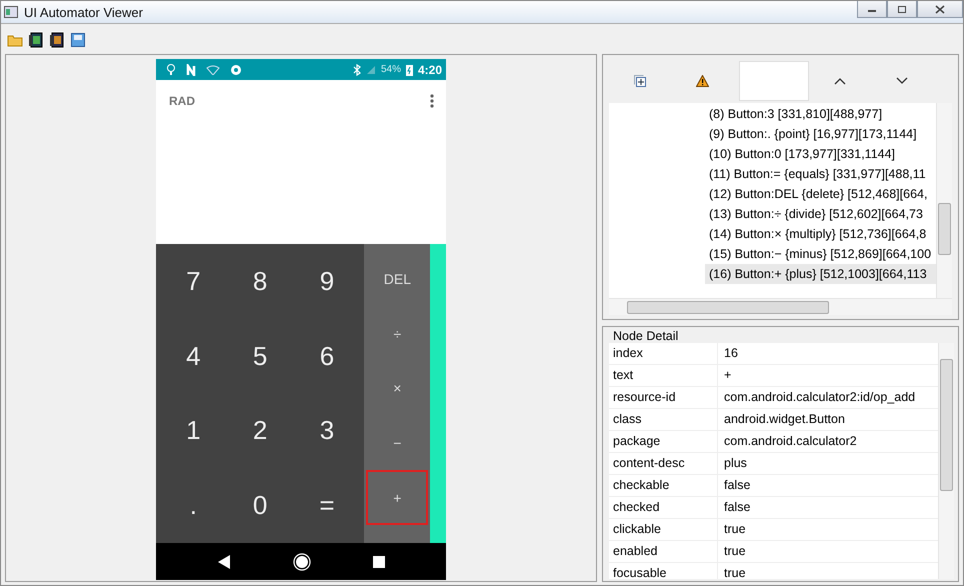  Describe the element at coordinates (327, 356) in the screenshot. I see `digit-key: 6` at that location.